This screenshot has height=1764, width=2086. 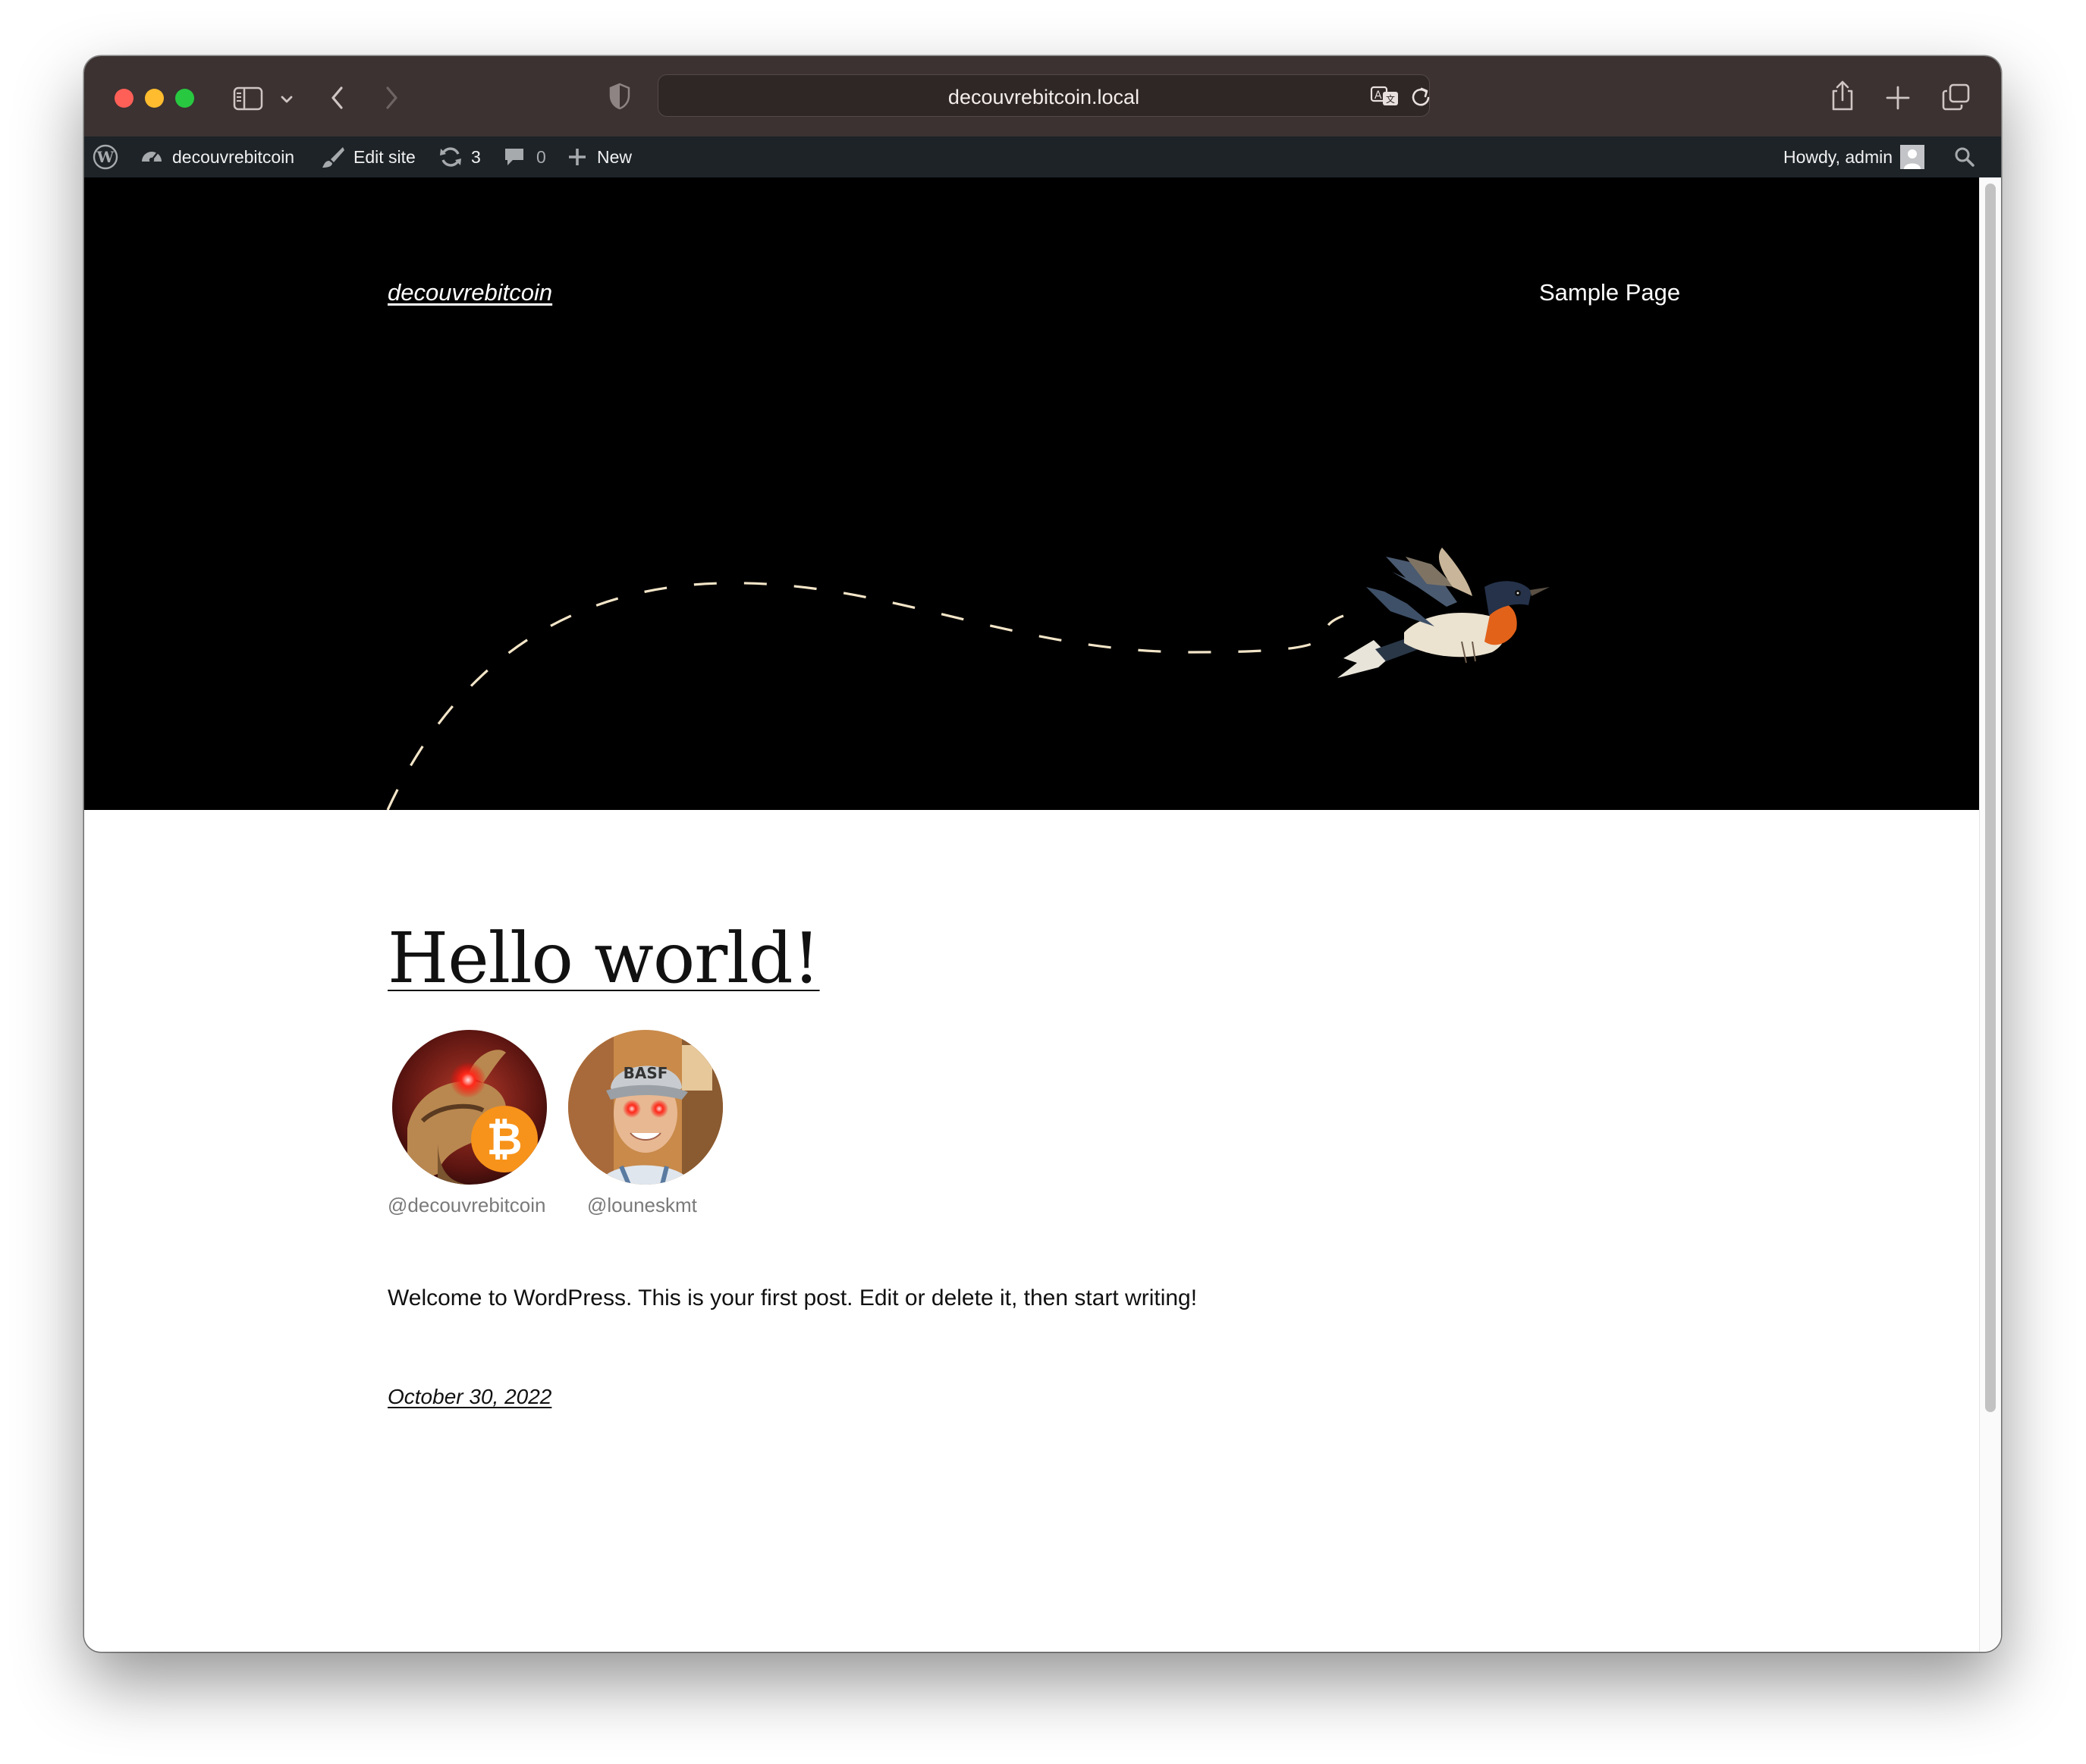 I want to click on avatar-icon, so click(x=1912, y=157).